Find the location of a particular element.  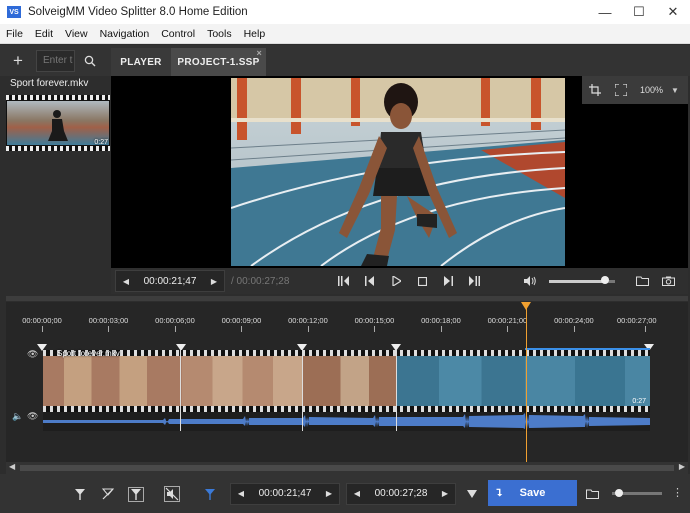

play-button is located at coordinates (396, 281).